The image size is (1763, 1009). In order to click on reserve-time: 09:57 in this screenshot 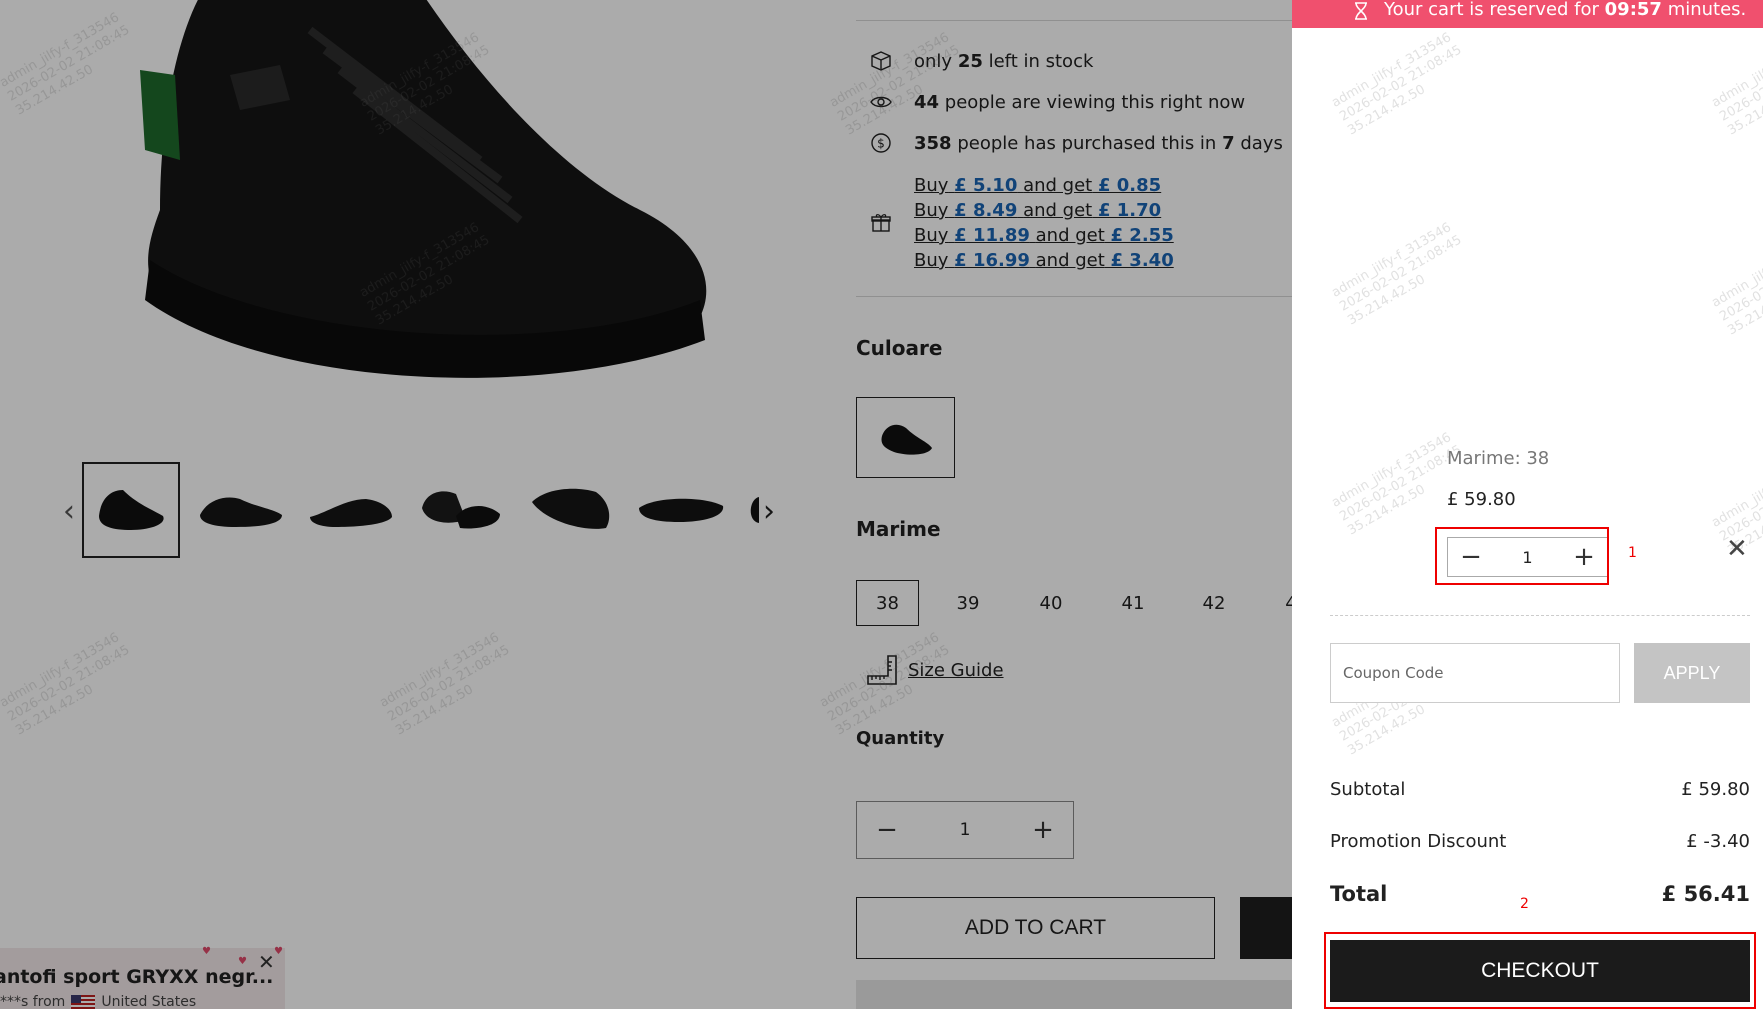, I will do `click(1633, 10)`.